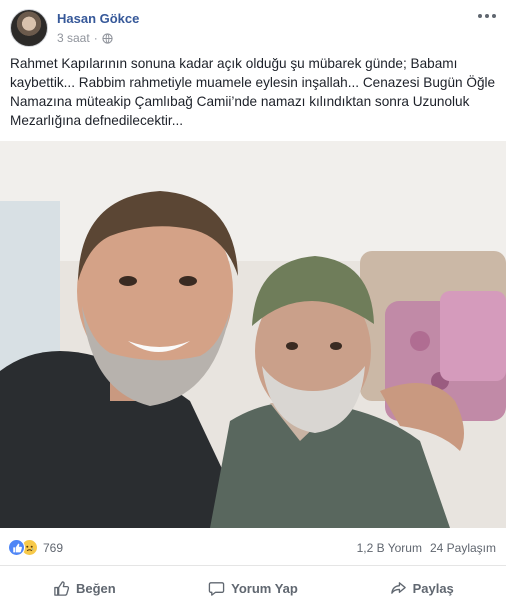 The width and height of the screenshot is (506, 607). Describe the element at coordinates (73, 38) in the screenshot. I see `post-timestamp: 3 saat` at that location.